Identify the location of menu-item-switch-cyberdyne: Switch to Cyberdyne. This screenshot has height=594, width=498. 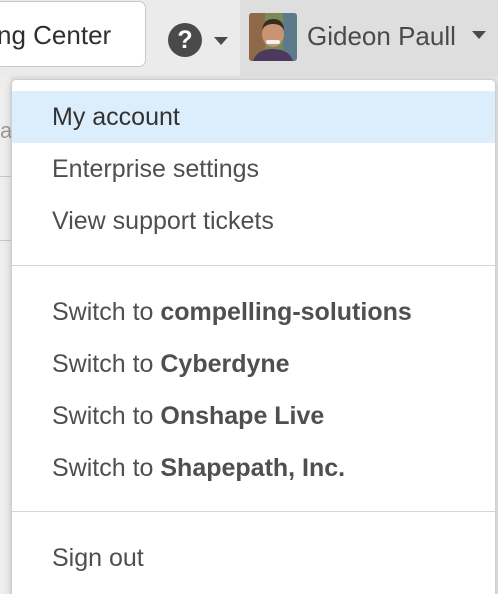
(253, 364).